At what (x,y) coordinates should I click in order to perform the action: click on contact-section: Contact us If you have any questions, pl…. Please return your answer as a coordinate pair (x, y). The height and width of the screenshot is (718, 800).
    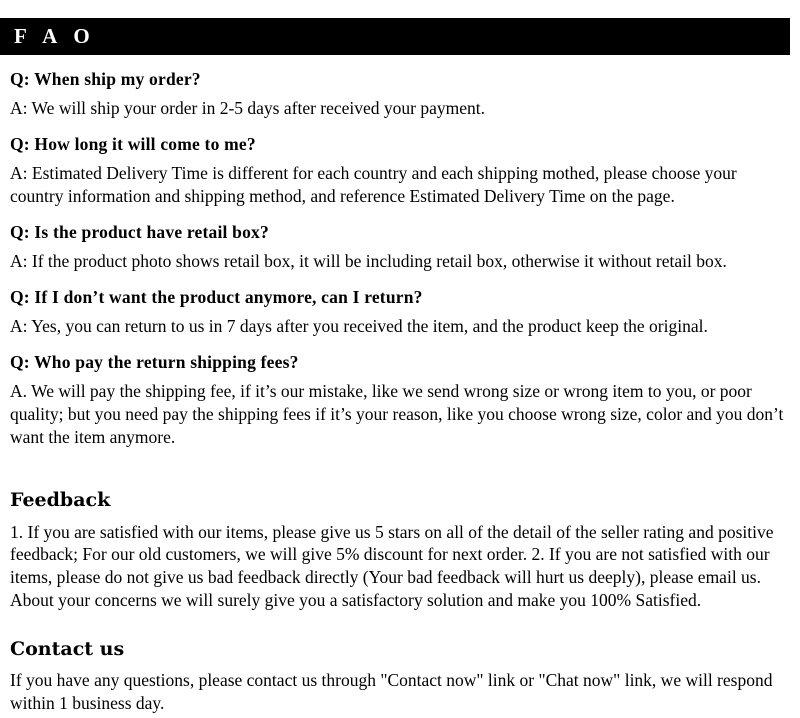
    Looking at the image, I should click on (398, 676).